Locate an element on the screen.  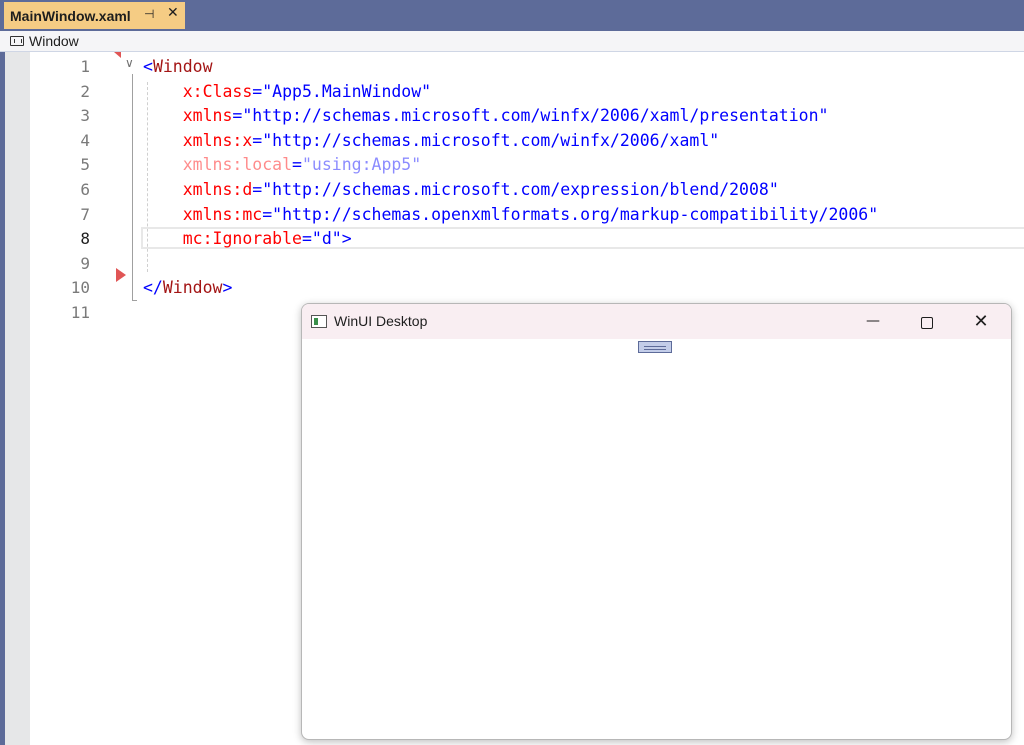
line-number: 10 is located at coordinates (80, 288).